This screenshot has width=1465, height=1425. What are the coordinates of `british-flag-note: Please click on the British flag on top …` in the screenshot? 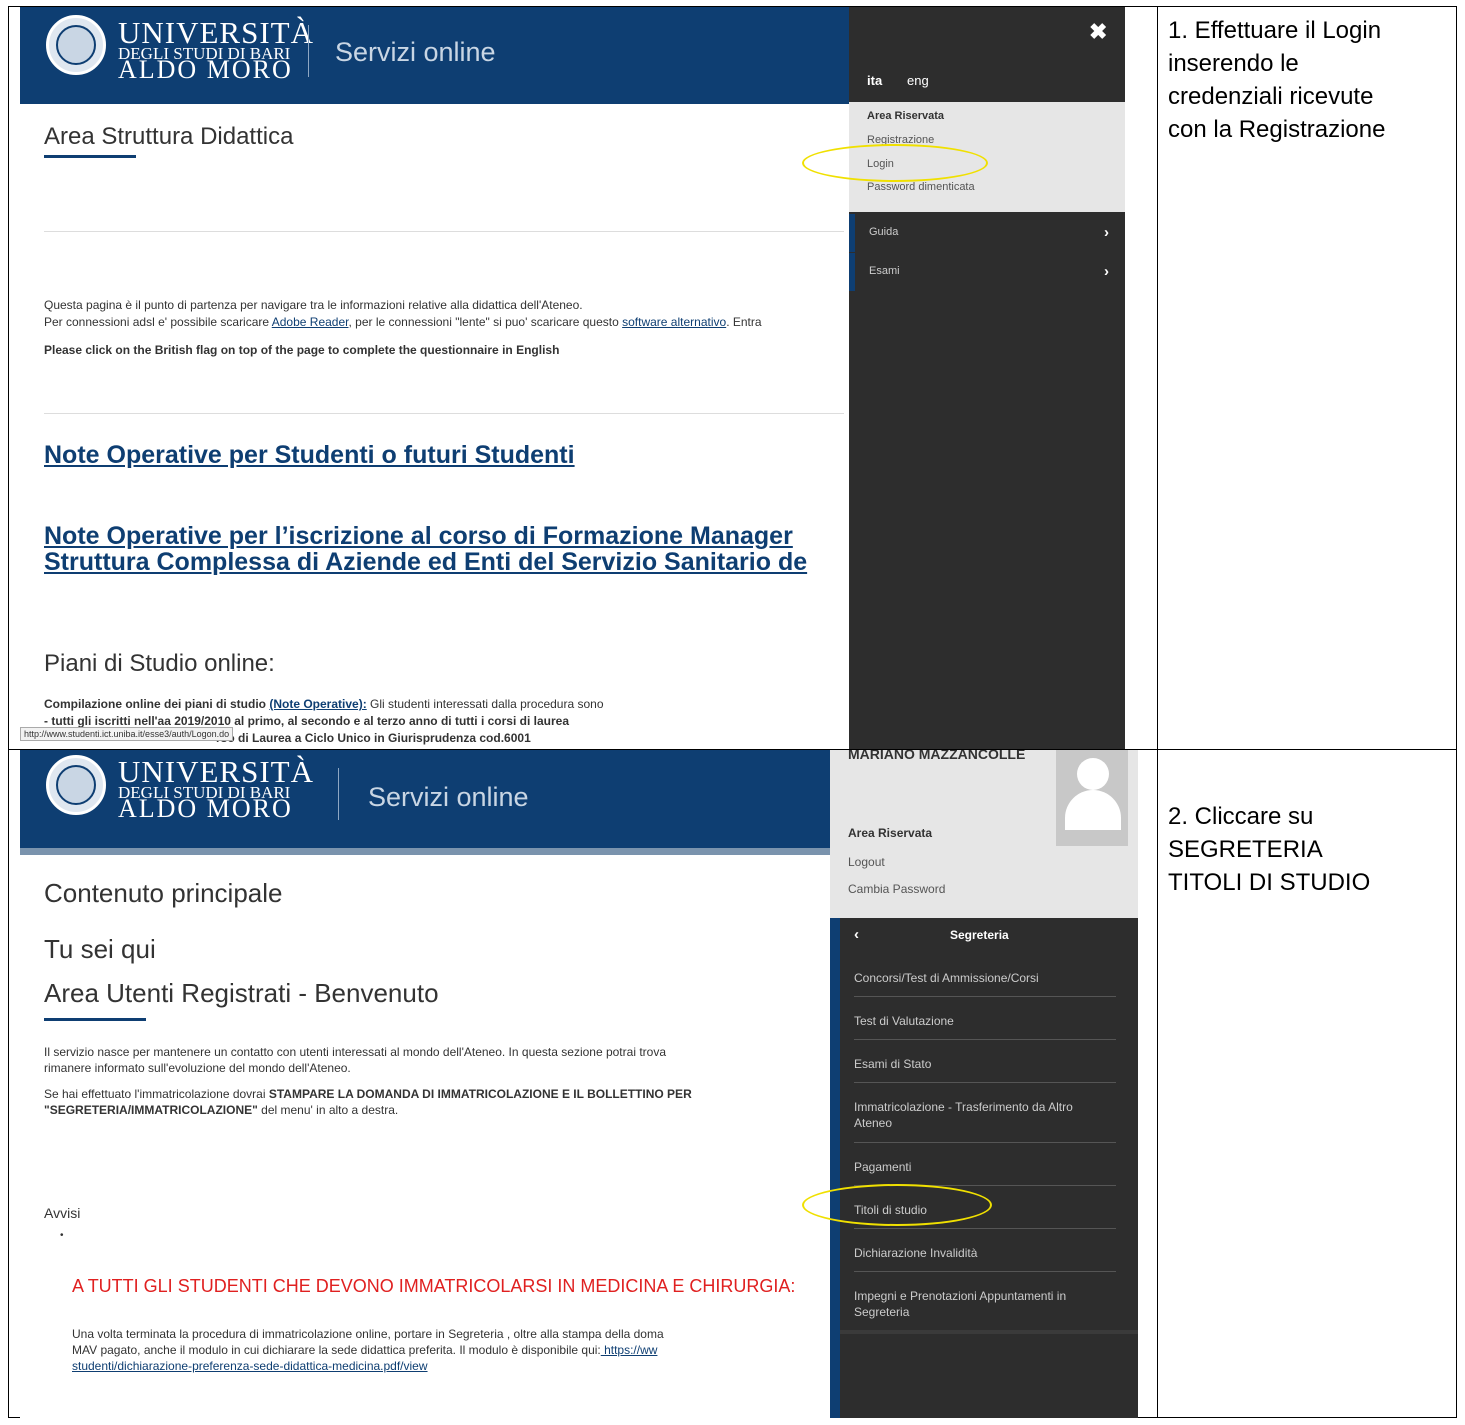 It's located at (302, 350).